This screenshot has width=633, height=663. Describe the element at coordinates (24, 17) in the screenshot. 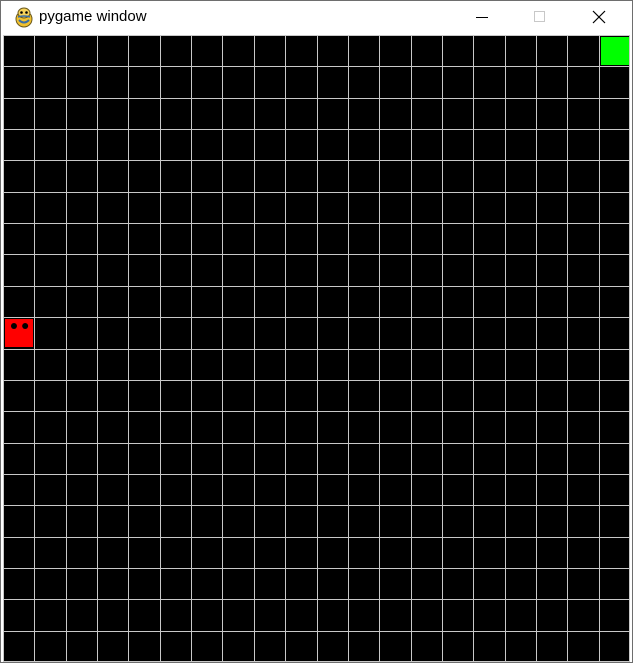

I see `pygame-snake-icon` at that location.